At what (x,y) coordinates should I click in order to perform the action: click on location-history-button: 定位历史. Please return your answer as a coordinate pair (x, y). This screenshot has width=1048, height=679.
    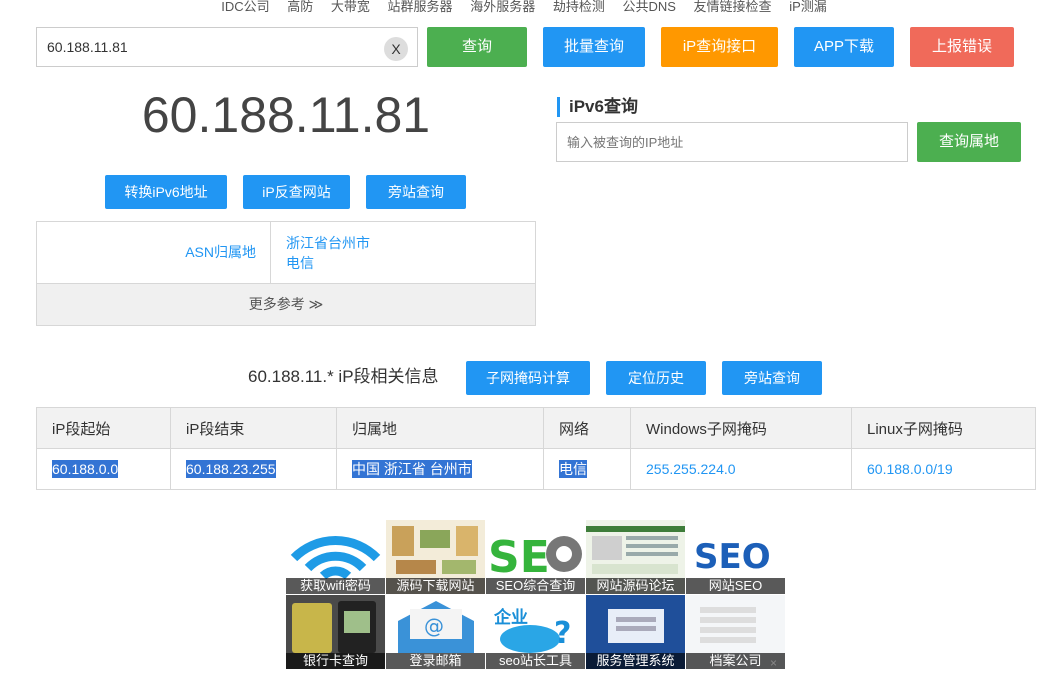
    Looking at the image, I should click on (656, 378).